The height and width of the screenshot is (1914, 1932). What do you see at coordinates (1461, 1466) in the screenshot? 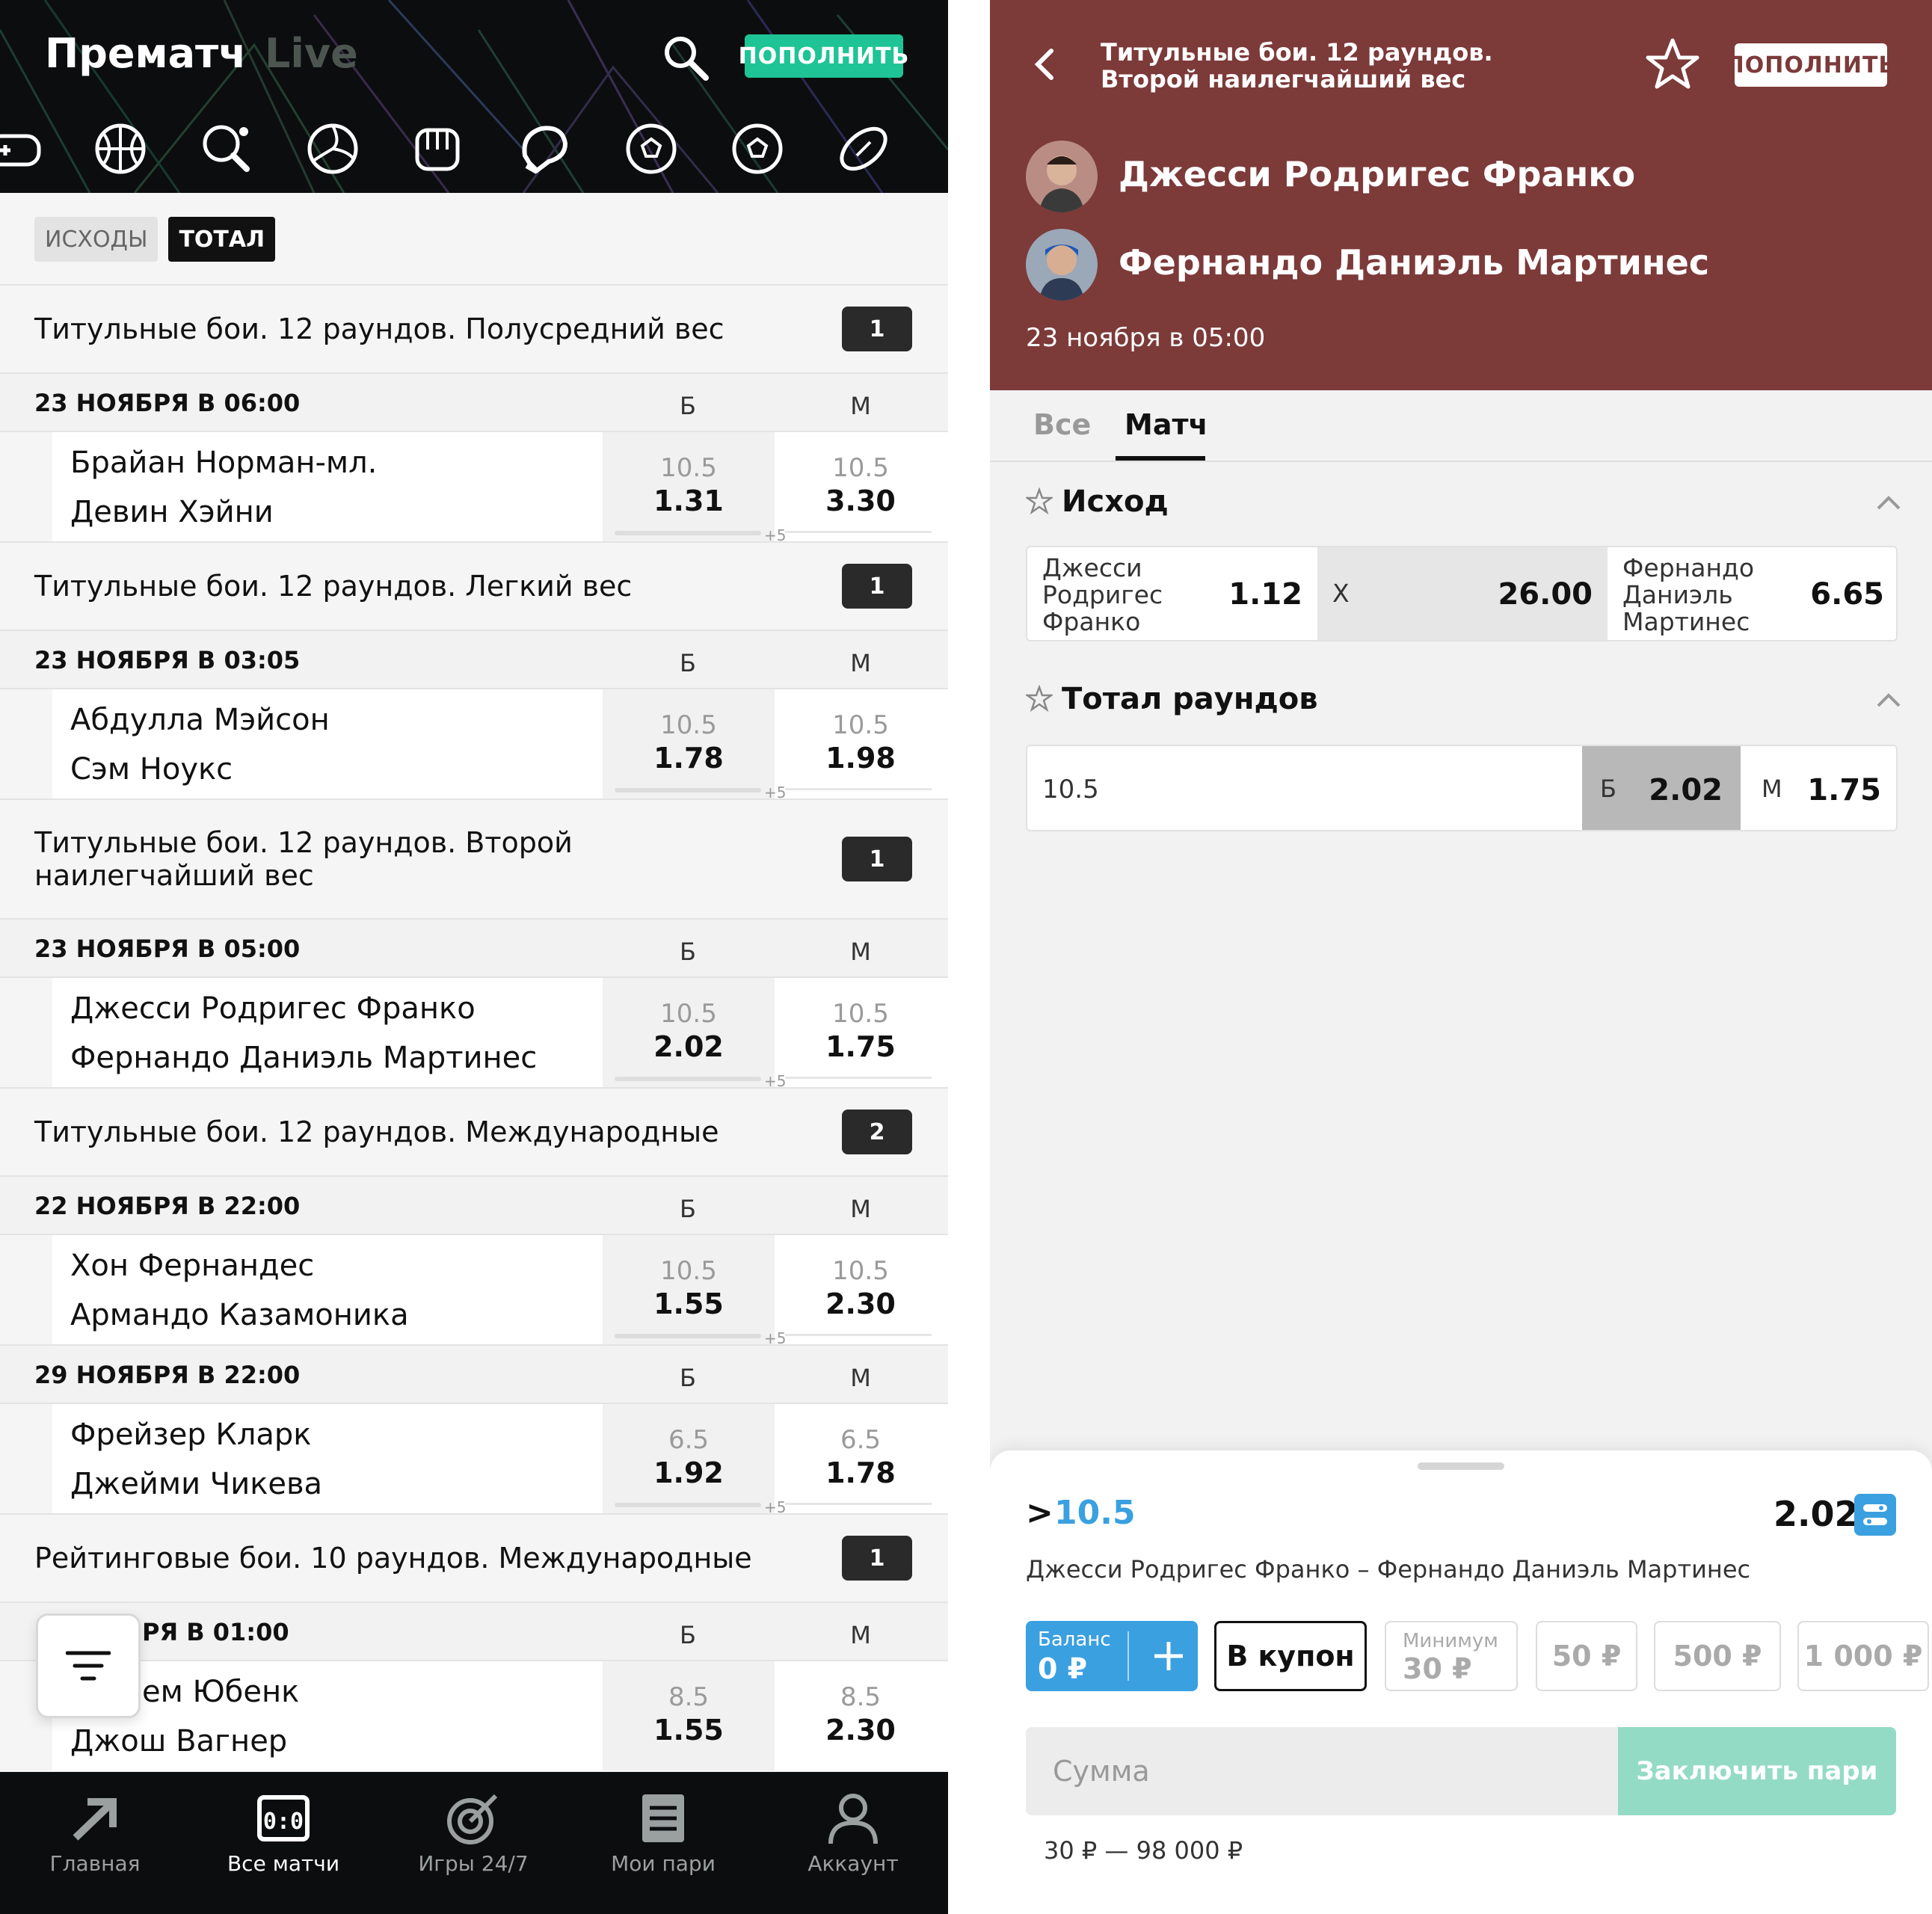
I see `sheet-drag-handle` at bounding box center [1461, 1466].